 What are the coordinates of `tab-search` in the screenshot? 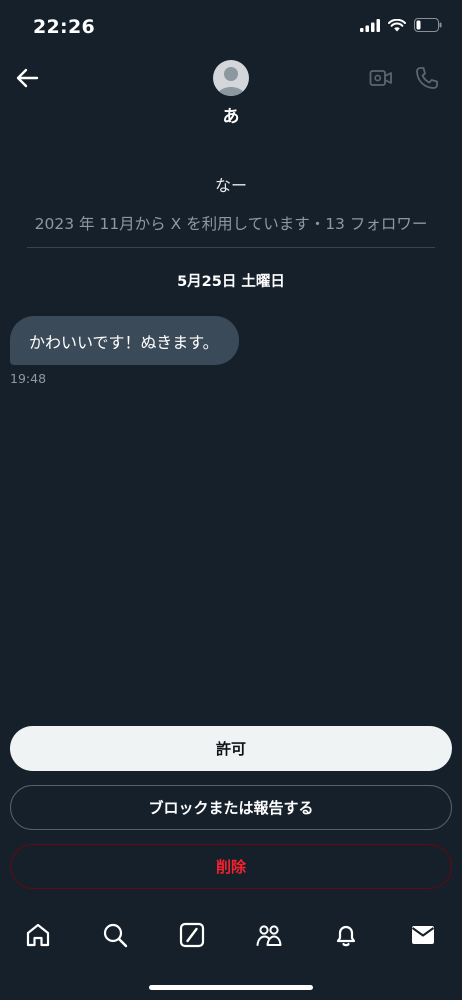 It's located at (115, 935).